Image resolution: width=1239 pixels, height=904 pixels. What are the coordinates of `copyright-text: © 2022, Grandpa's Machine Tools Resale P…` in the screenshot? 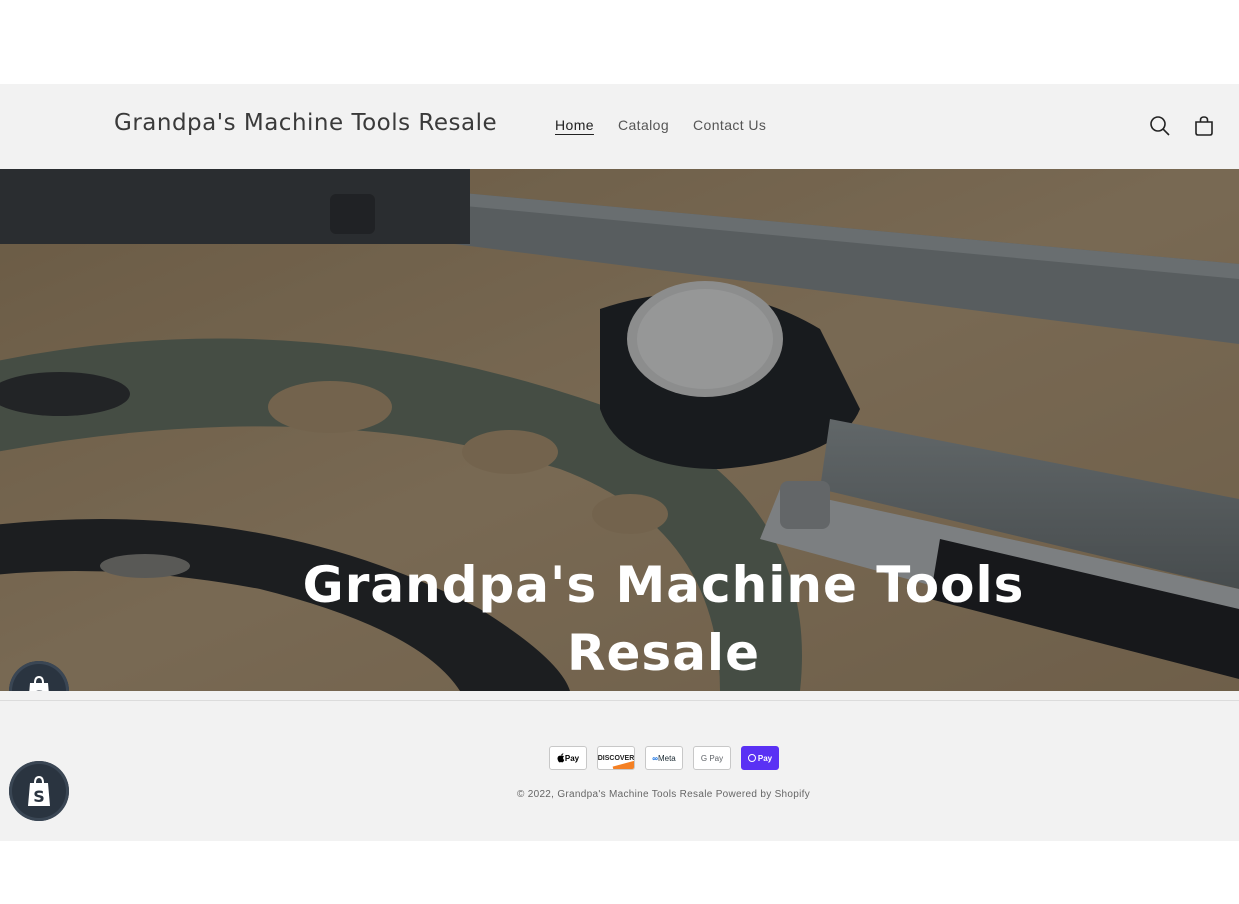 It's located at (619, 794).